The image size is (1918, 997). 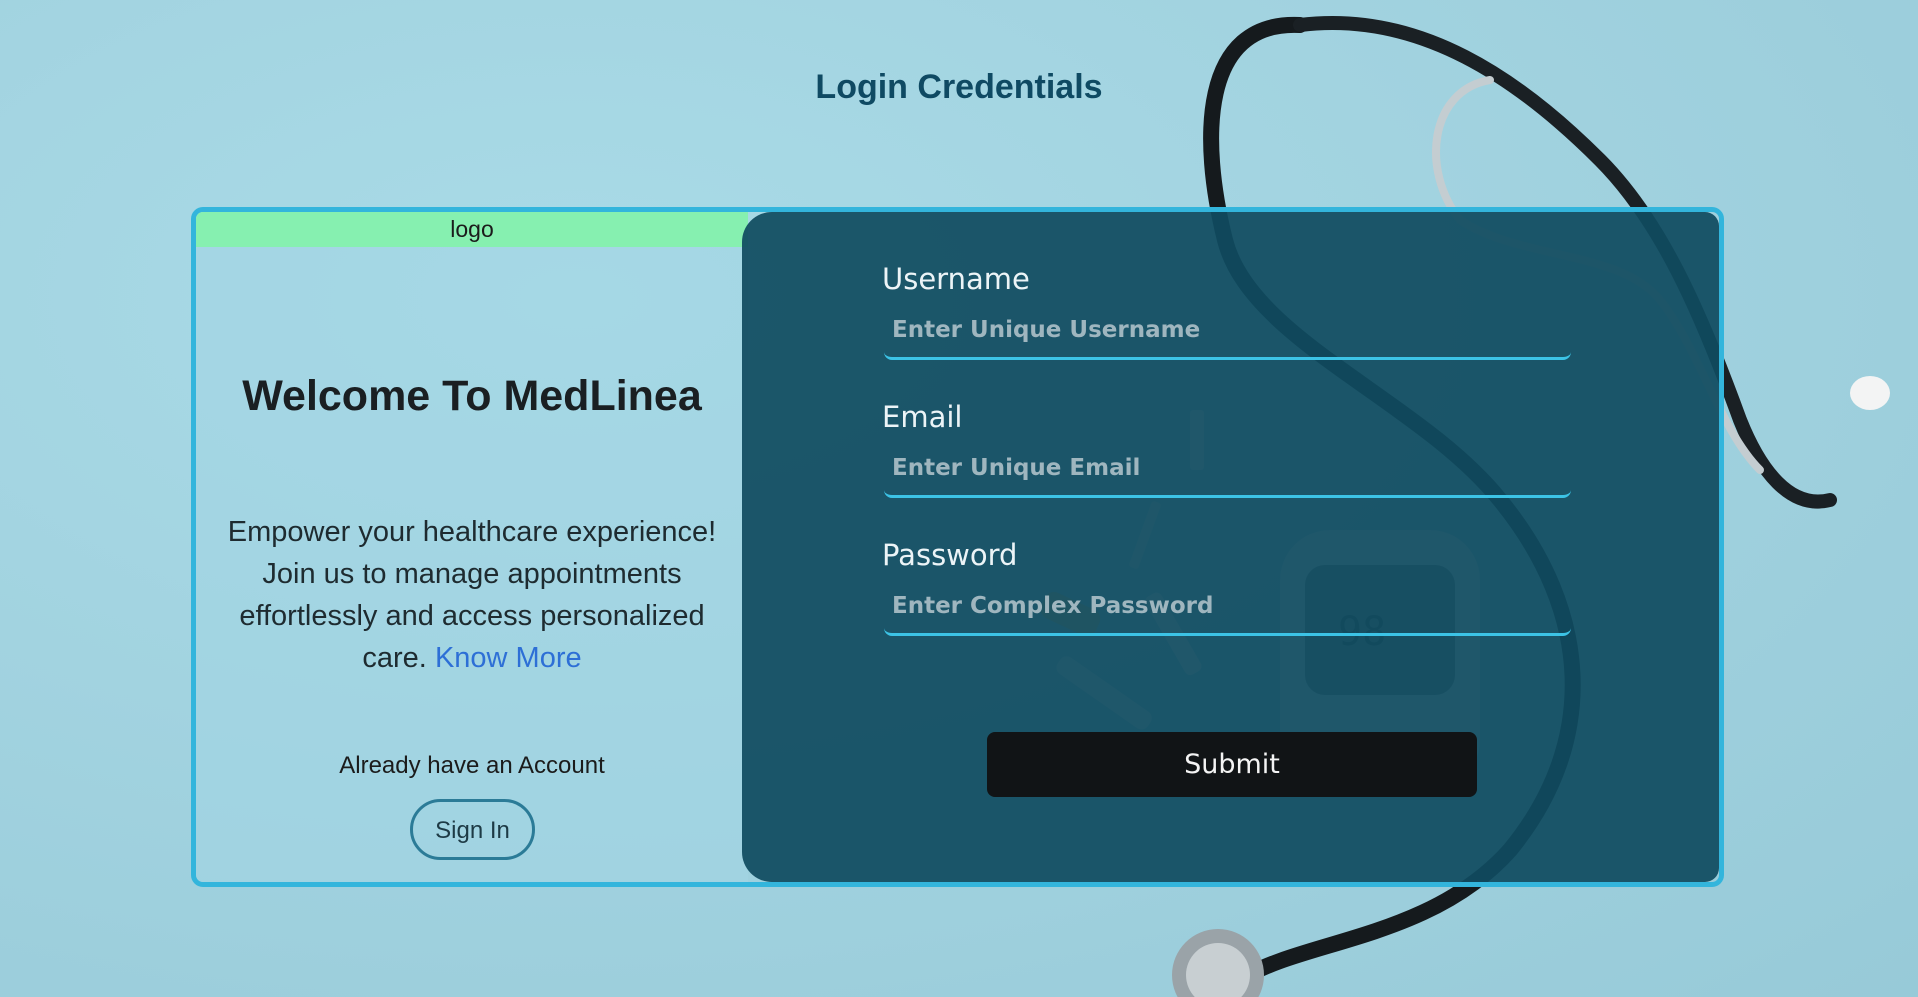 What do you see at coordinates (922, 417) in the screenshot?
I see `email-label: Email` at bounding box center [922, 417].